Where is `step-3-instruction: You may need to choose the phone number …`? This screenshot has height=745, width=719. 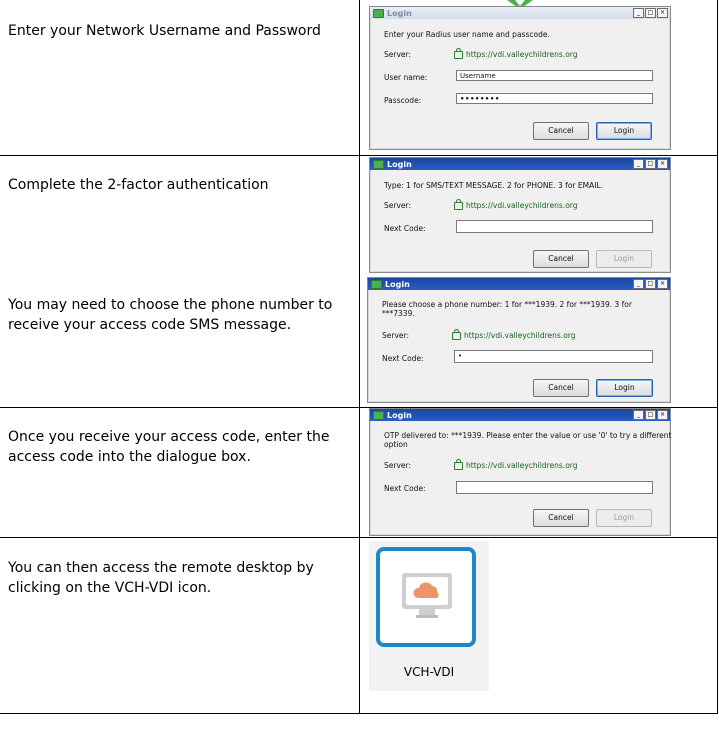
step-3-instruction: You may need to choose the phone number … is located at coordinates (170, 315).